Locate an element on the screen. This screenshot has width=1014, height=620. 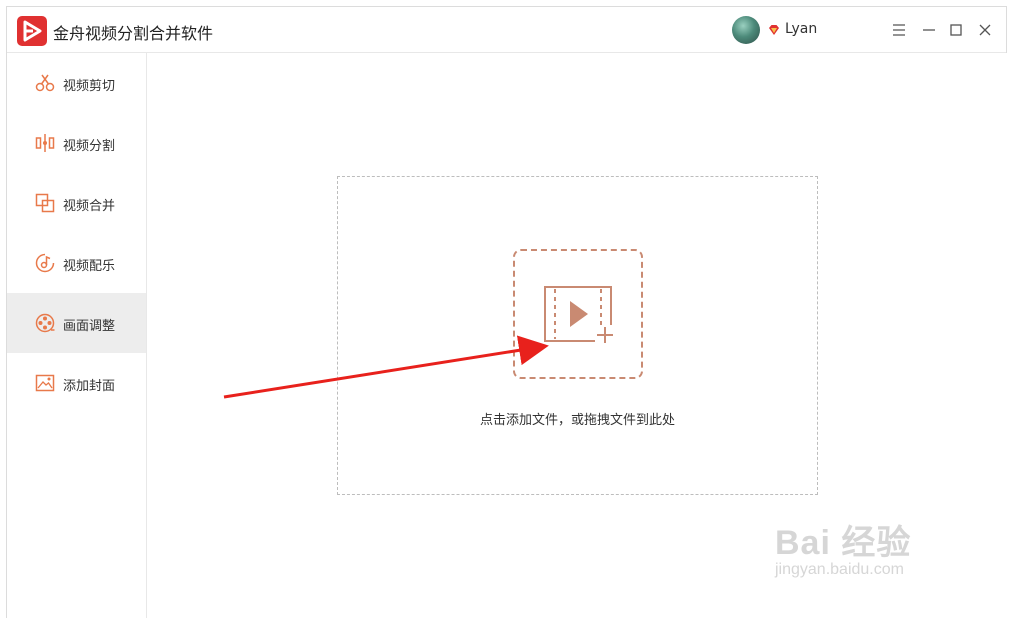
close-icon is located at coordinates (985, 30).